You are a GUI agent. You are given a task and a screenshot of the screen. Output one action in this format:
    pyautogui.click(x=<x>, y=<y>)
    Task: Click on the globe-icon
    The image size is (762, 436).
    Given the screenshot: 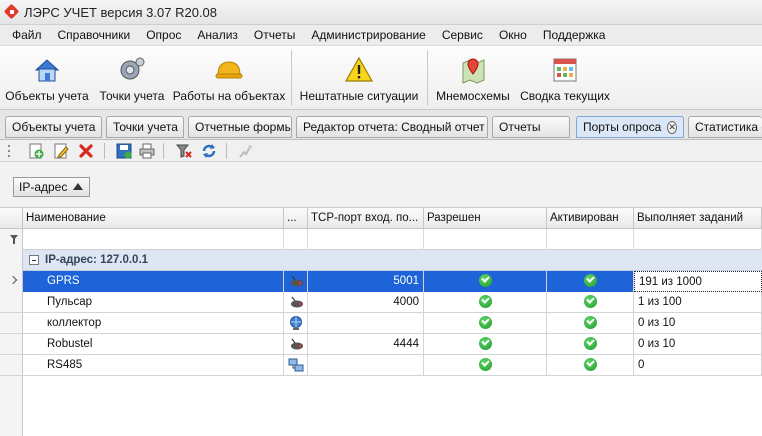 What is the action you would take?
    pyautogui.click(x=295, y=323)
    